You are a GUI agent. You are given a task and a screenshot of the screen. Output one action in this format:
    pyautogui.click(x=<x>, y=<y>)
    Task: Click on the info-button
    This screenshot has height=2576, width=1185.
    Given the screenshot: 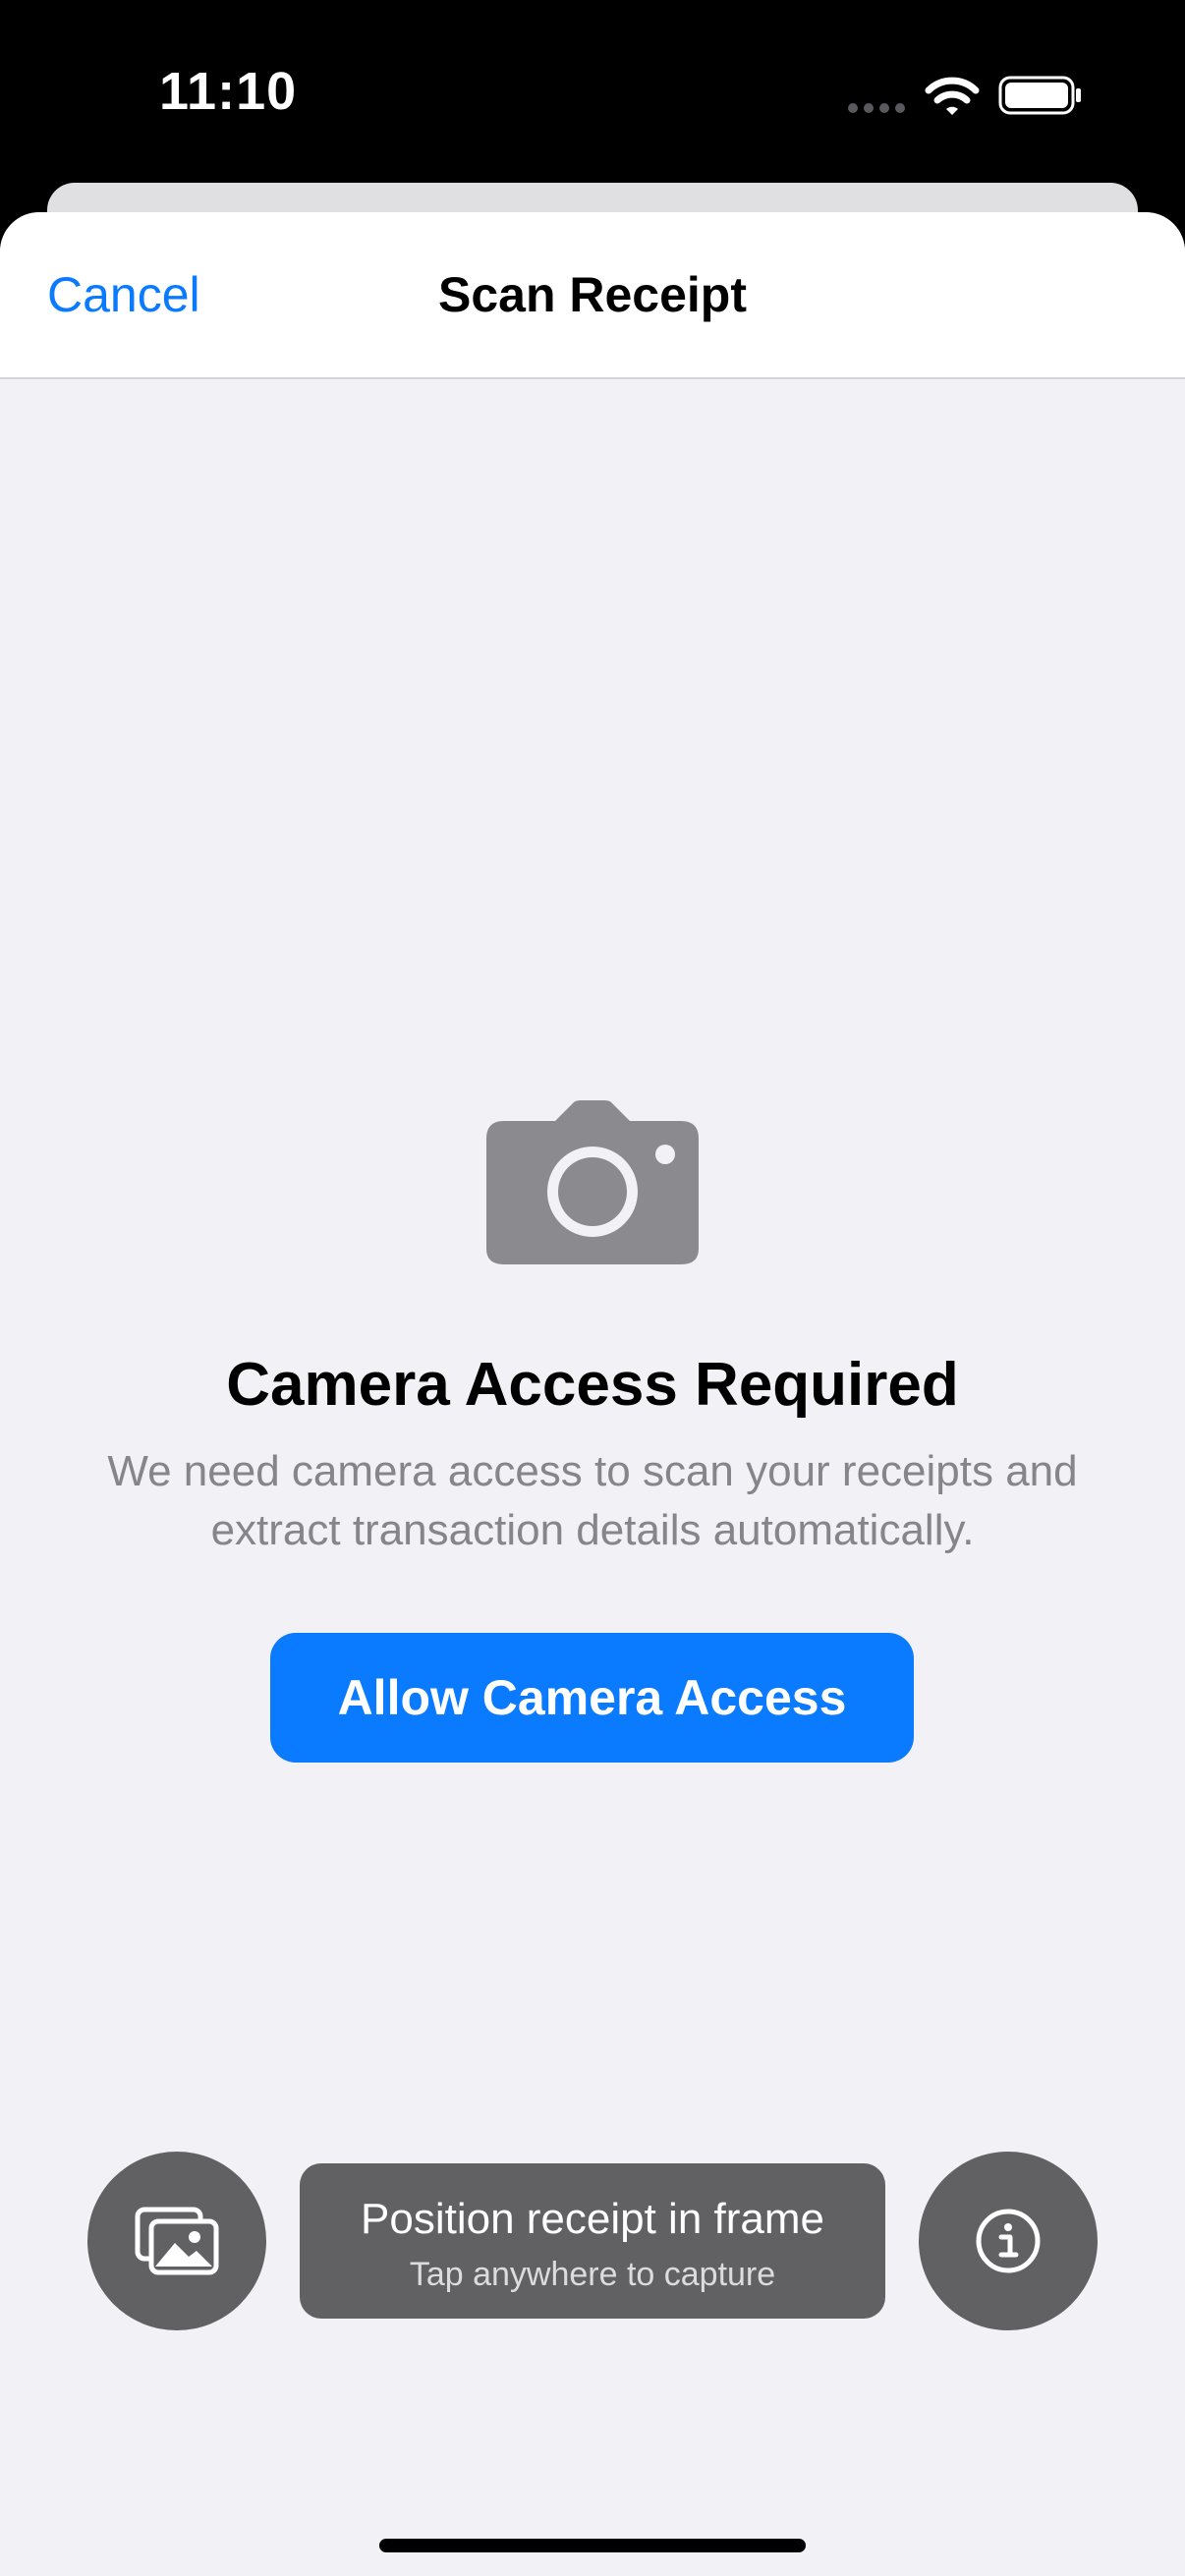 What is the action you would take?
    pyautogui.click(x=1009, y=2241)
    